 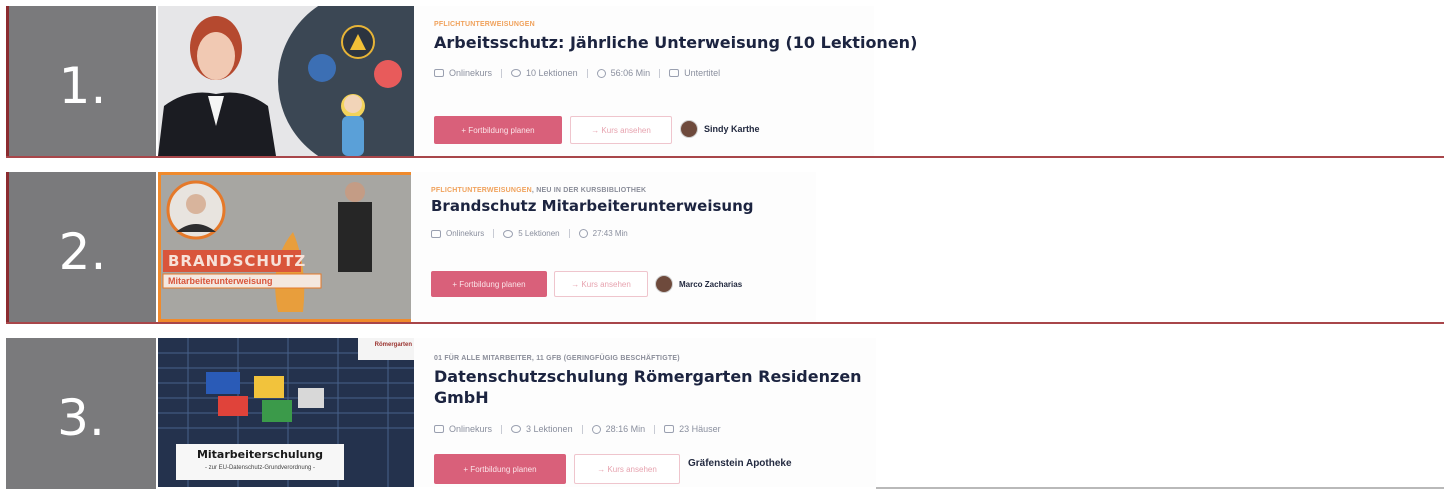 I want to click on course-thumbnail, so click(x=286, y=81).